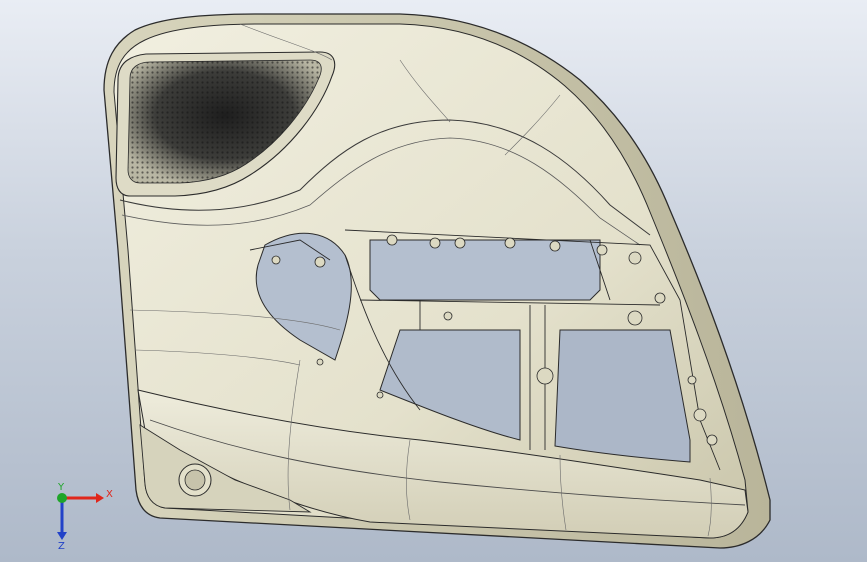 The width and height of the screenshot is (867, 562). I want to click on x-axis-label: X, so click(109, 494).